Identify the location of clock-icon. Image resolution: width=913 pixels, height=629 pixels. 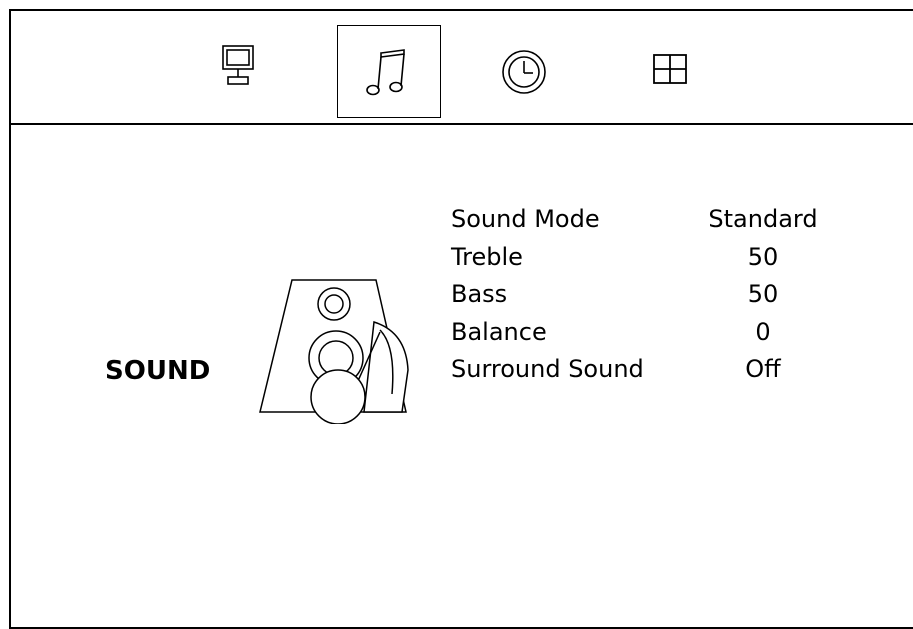
(526, 74).